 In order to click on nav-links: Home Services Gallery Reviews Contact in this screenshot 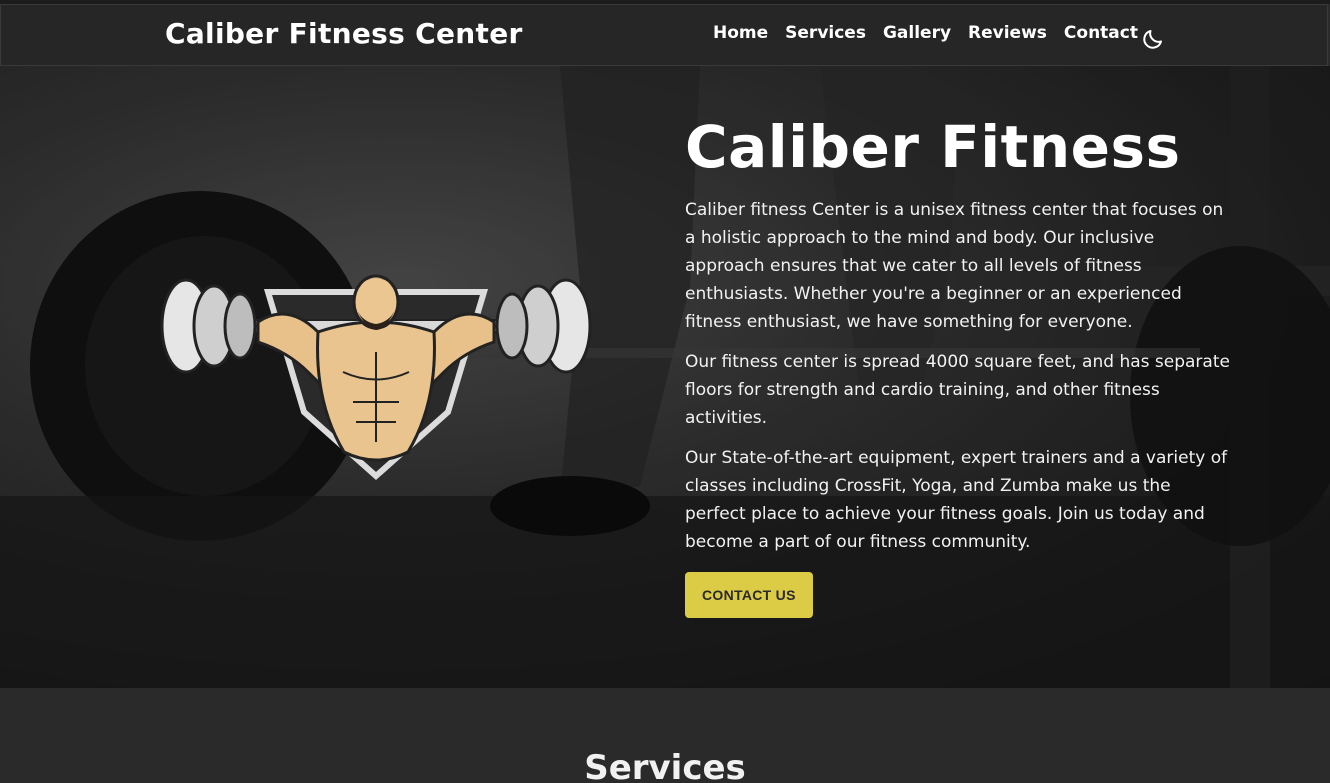, I will do `click(934, 33)`.